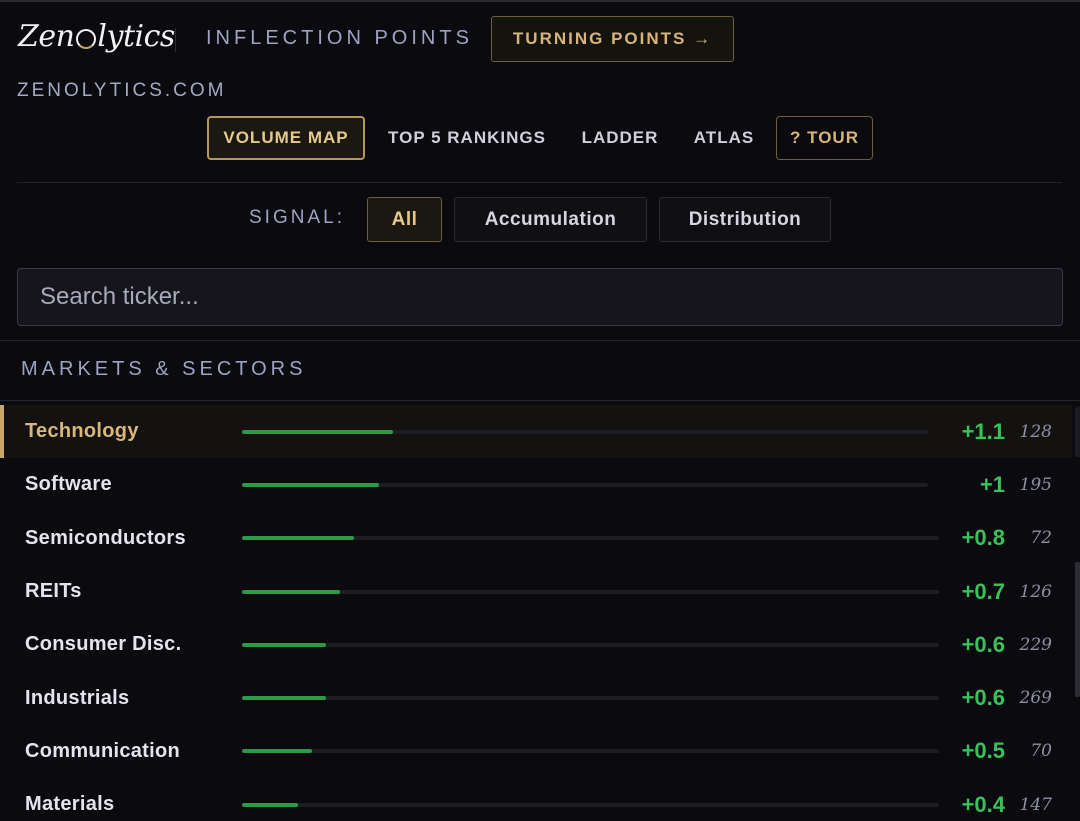 Image resolution: width=1080 pixels, height=821 pixels. I want to click on signal-all-button: All, so click(404, 219).